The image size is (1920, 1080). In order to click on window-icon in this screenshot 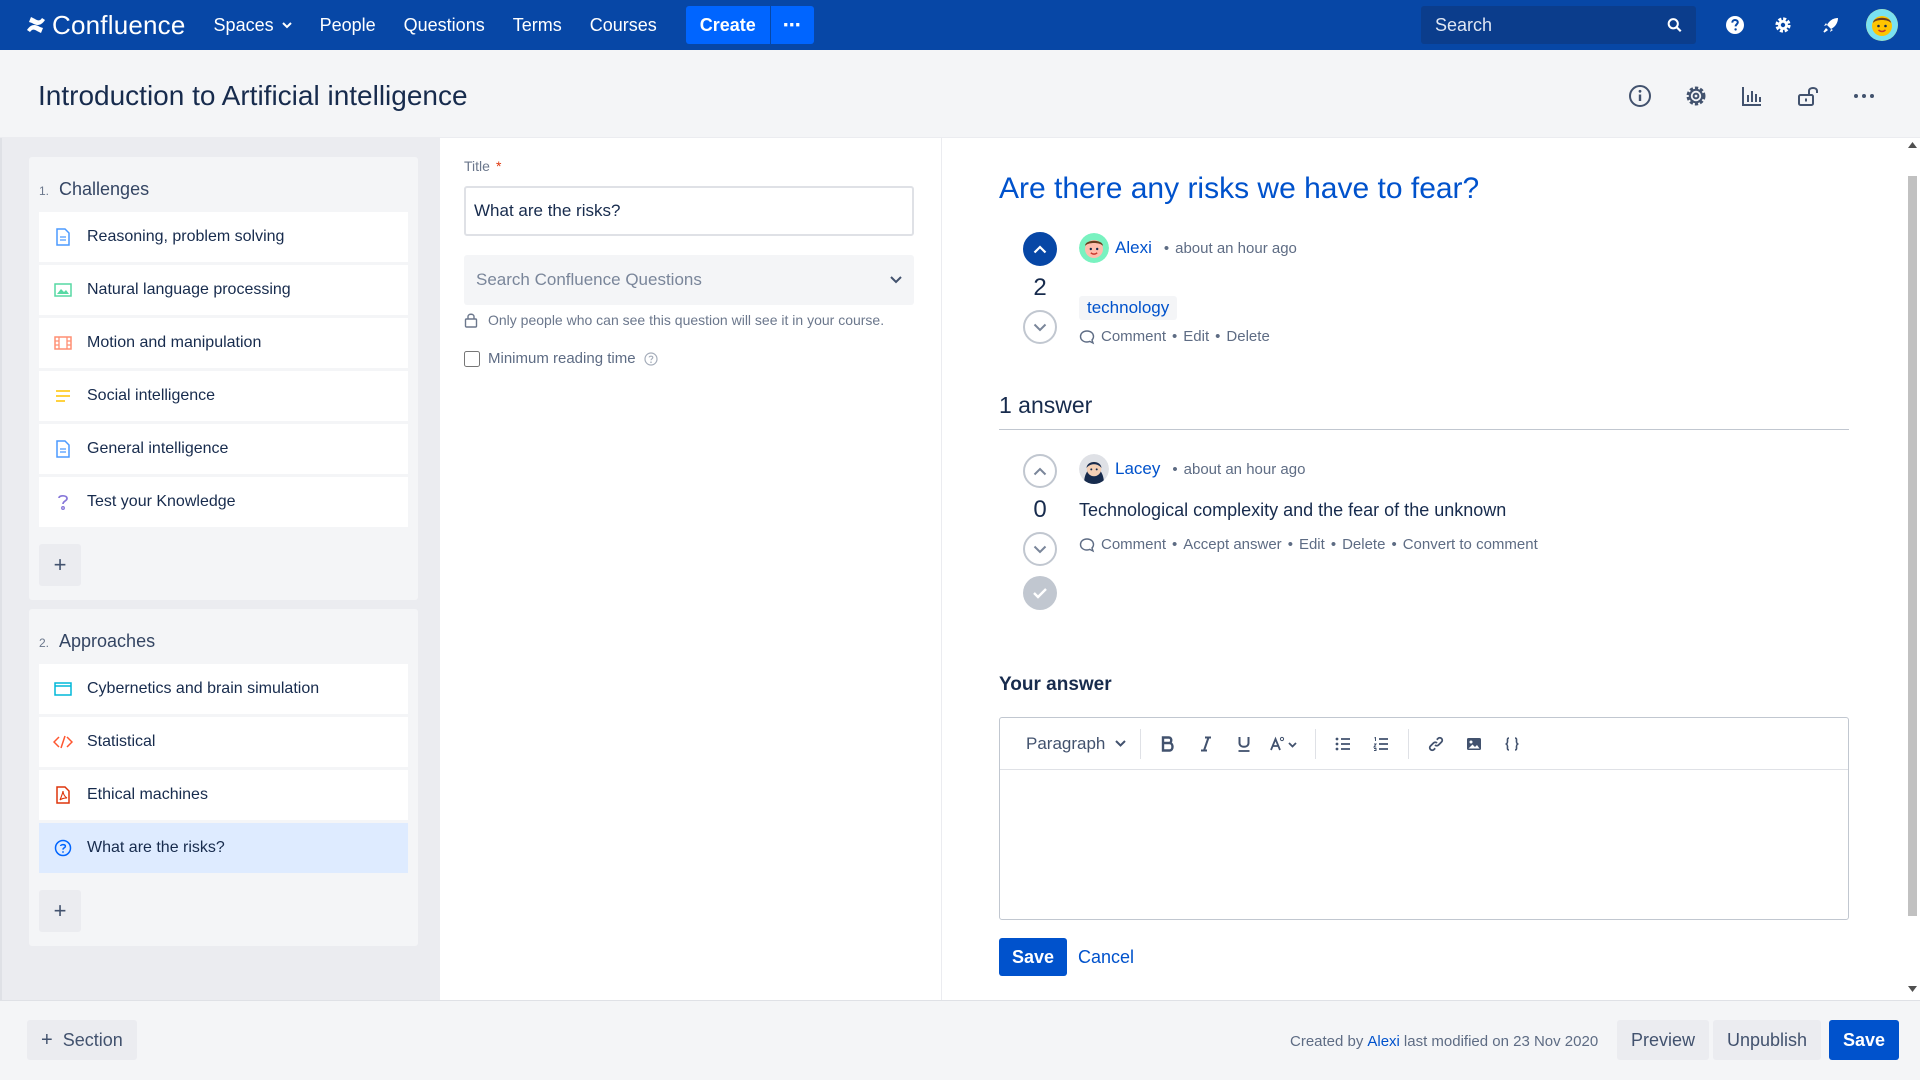, I will do `click(63, 689)`.